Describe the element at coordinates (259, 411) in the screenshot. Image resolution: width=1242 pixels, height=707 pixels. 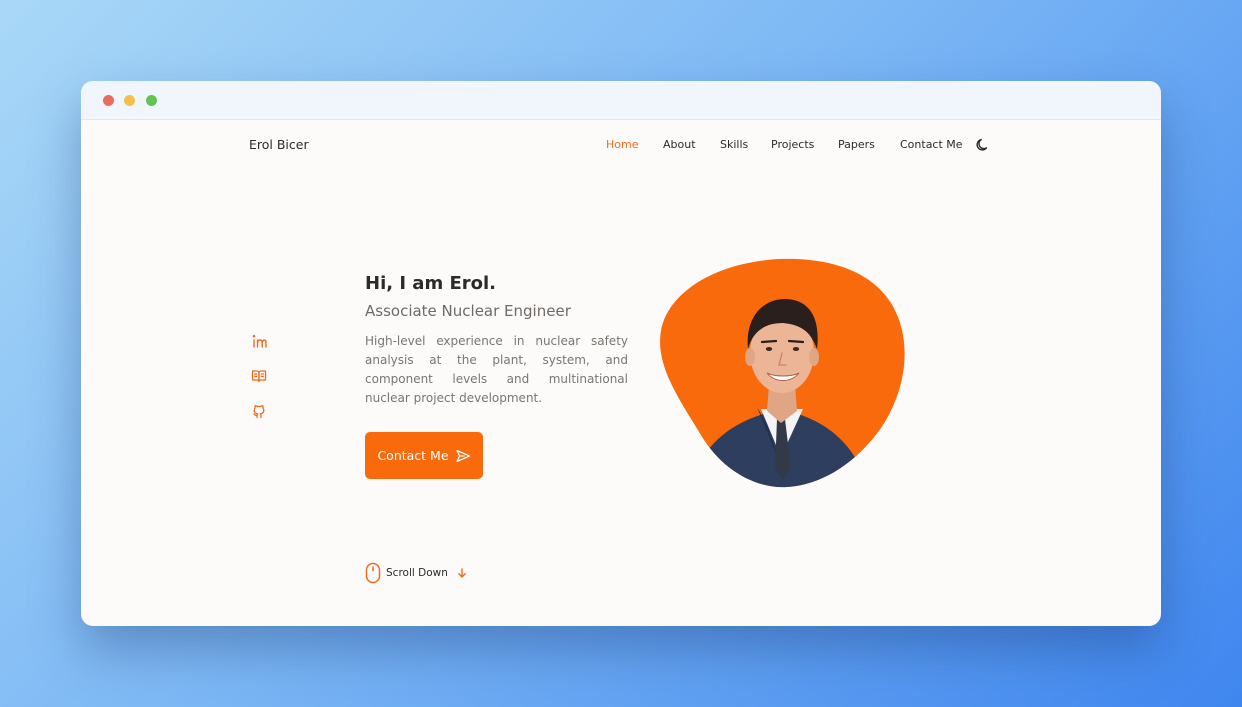
I see `github-icon` at that location.